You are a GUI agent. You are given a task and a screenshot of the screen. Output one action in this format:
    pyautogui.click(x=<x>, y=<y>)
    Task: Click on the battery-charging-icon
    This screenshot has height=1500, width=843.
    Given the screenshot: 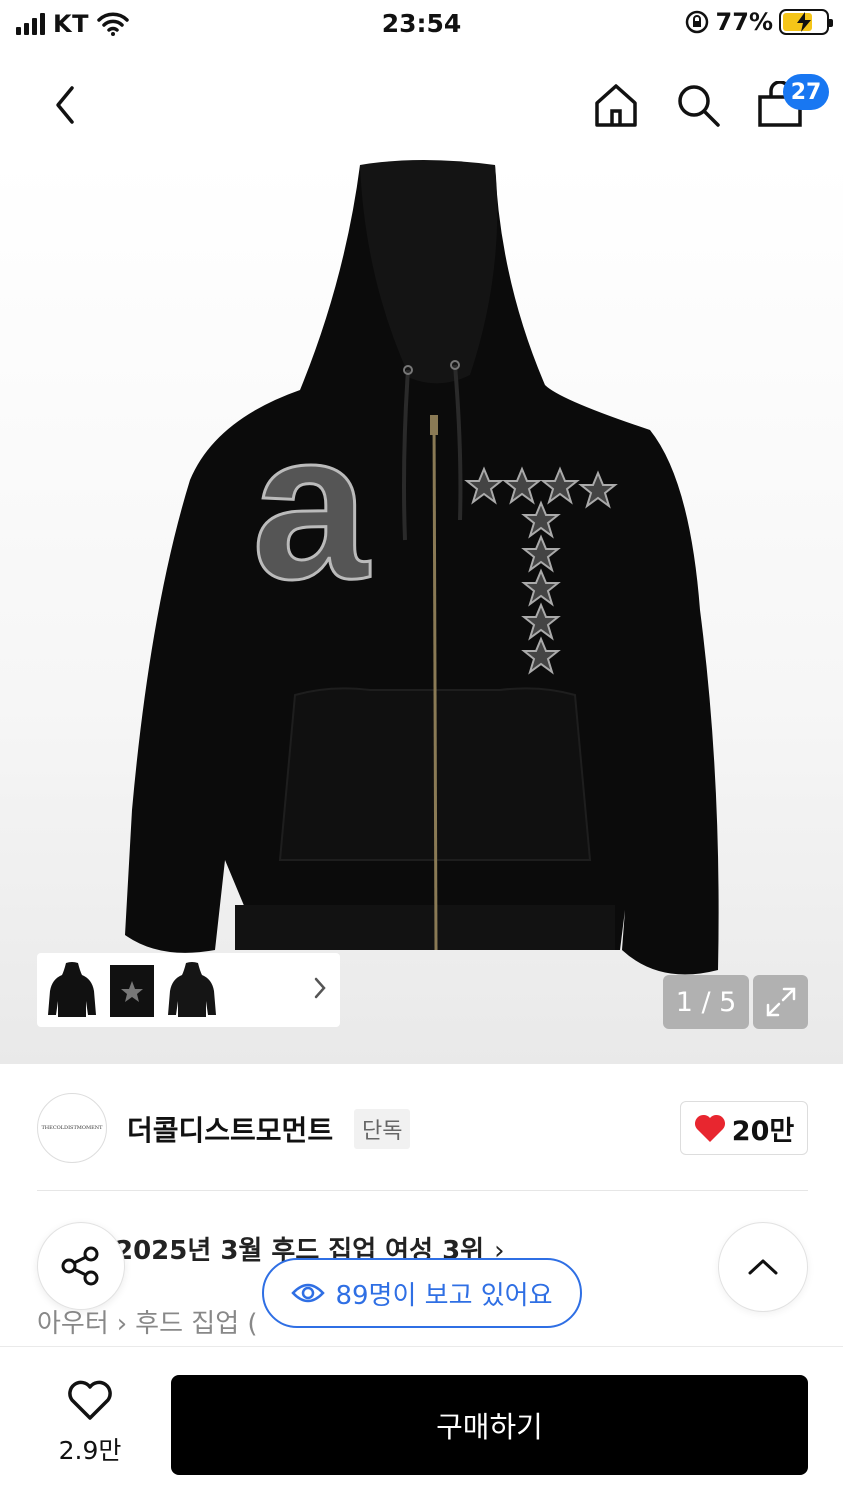 What is the action you would take?
    pyautogui.click(x=806, y=22)
    